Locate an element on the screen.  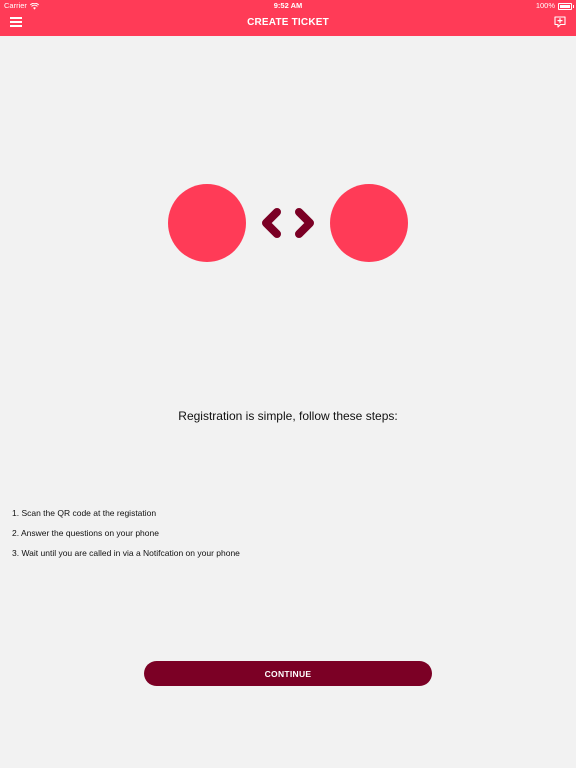
battery-icon is located at coordinates (566, 6).